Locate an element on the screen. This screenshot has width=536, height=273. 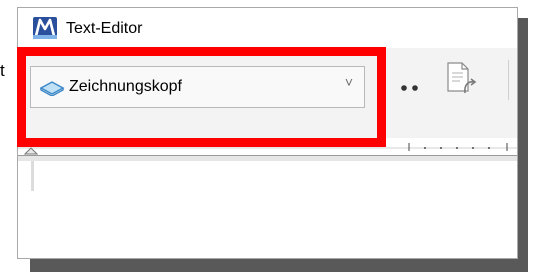
more-dots-icon is located at coordinates (410, 88).